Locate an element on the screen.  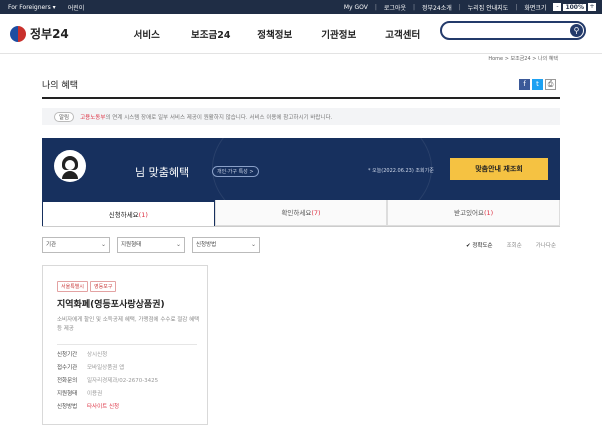
foreigners-link: For Foreigners ▾ is located at coordinates (32, 7).